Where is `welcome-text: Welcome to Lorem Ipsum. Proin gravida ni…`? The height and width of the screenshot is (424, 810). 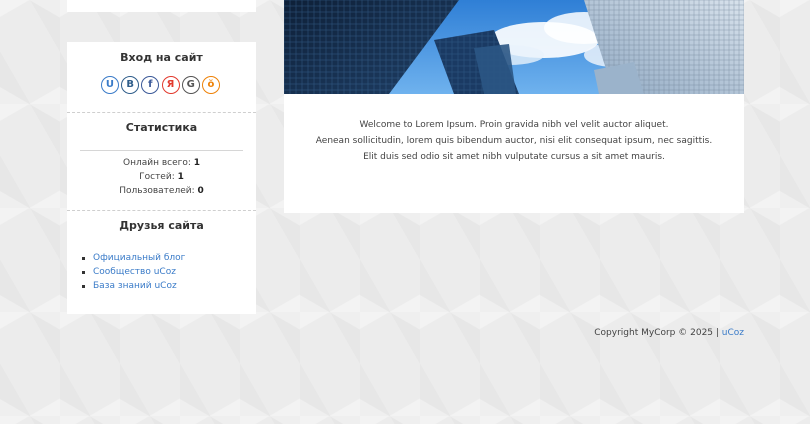 welcome-text: Welcome to Lorem Ipsum. Proin gravida ni… is located at coordinates (514, 141).